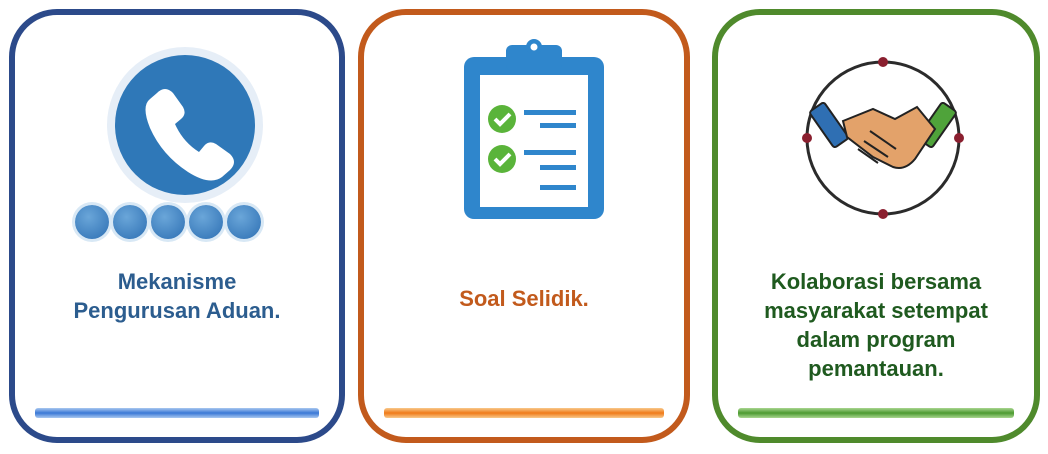 Image resolution: width=1048 pixels, height=454 pixels. What do you see at coordinates (883, 138) in the screenshot?
I see `handshake-icon` at bounding box center [883, 138].